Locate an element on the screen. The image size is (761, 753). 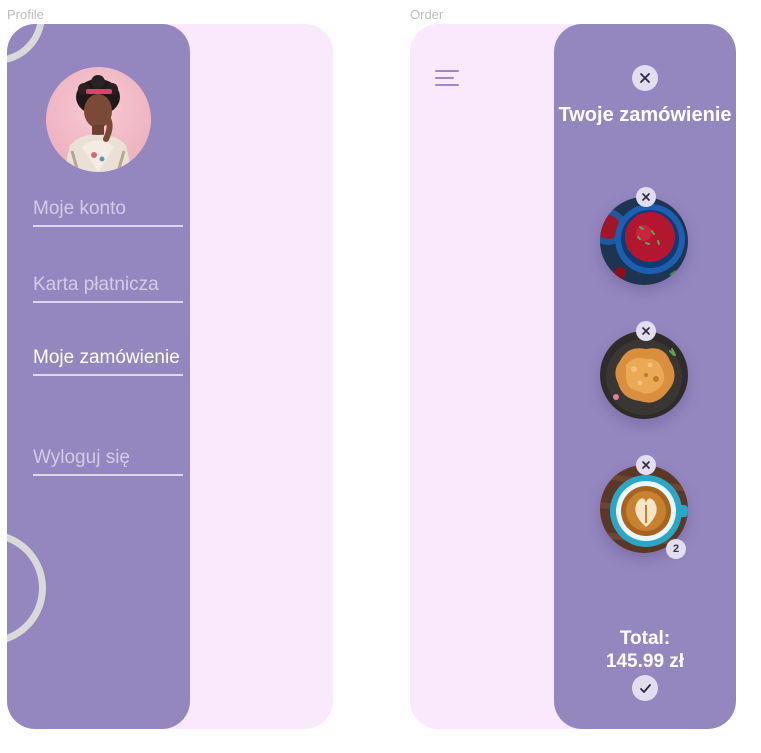
order-item-cutlet is located at coordinates (644, 375).